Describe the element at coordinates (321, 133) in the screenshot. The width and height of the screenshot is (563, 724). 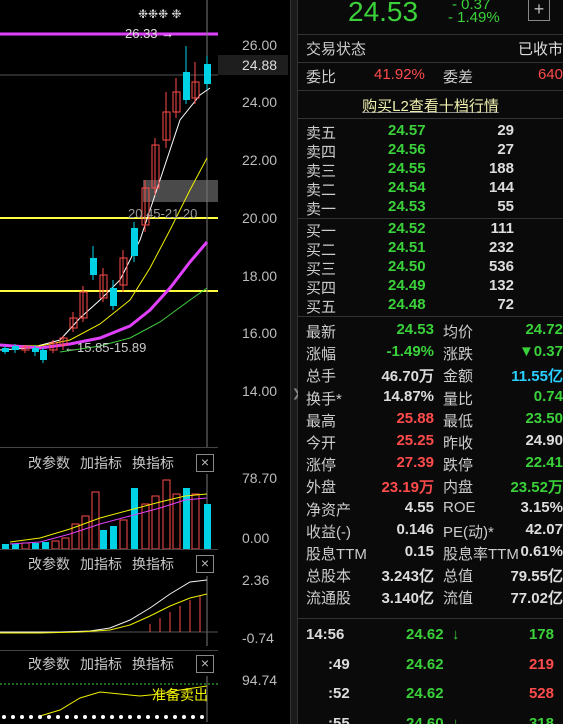
I see `level-label: 卖五` at that location.